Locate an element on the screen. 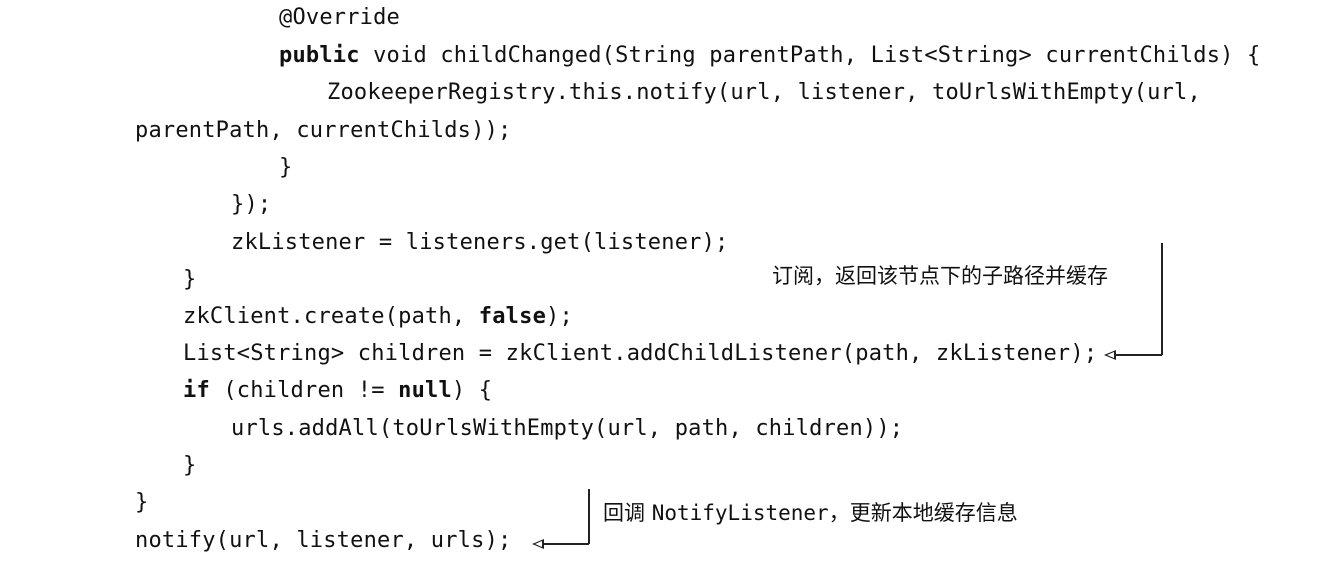 The image size is (1332, 564). code-text: parentPath, currentChilds)); is located at coordinates (323, 130).